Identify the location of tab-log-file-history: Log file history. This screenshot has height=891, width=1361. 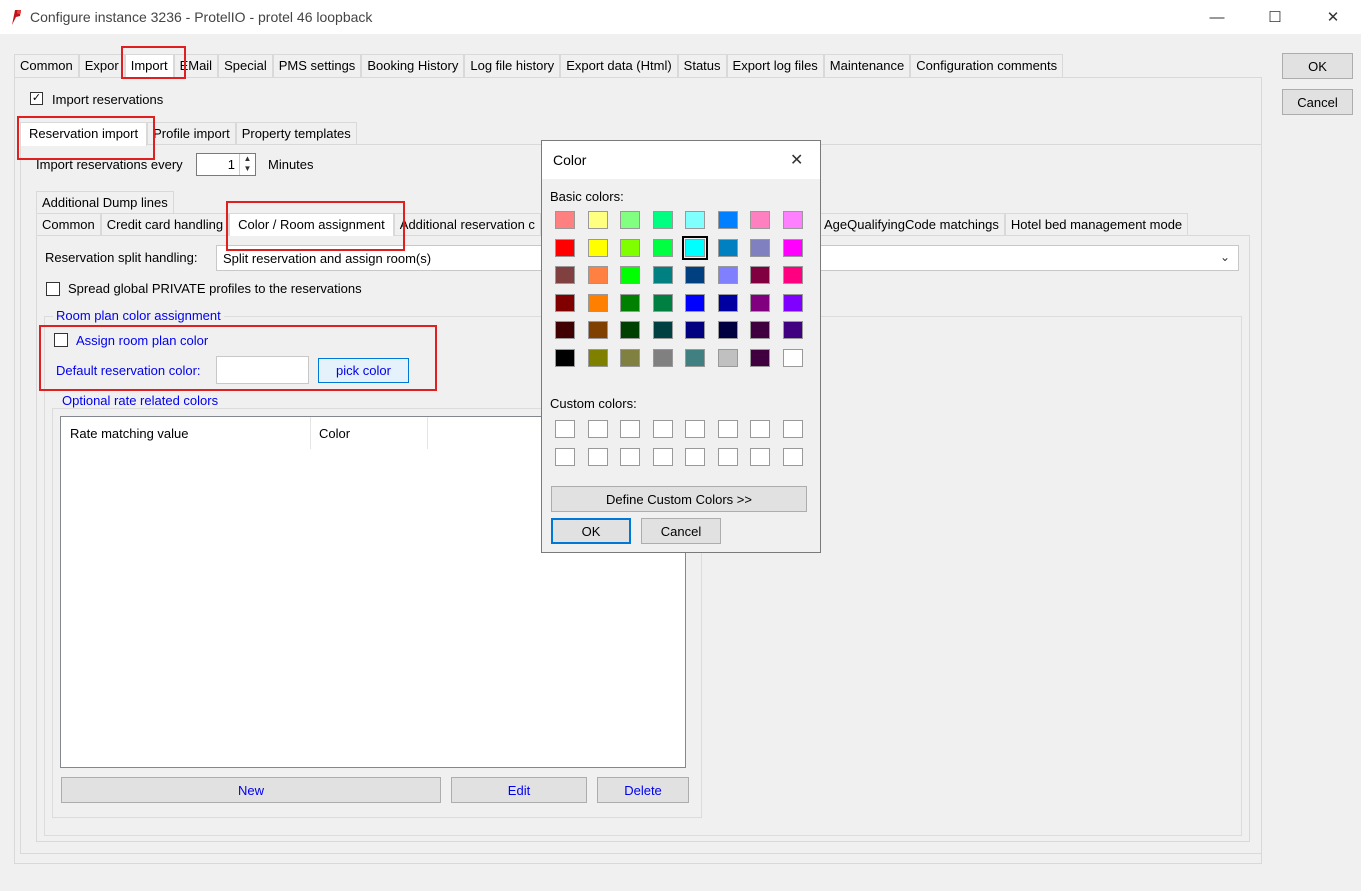
(512, 65).